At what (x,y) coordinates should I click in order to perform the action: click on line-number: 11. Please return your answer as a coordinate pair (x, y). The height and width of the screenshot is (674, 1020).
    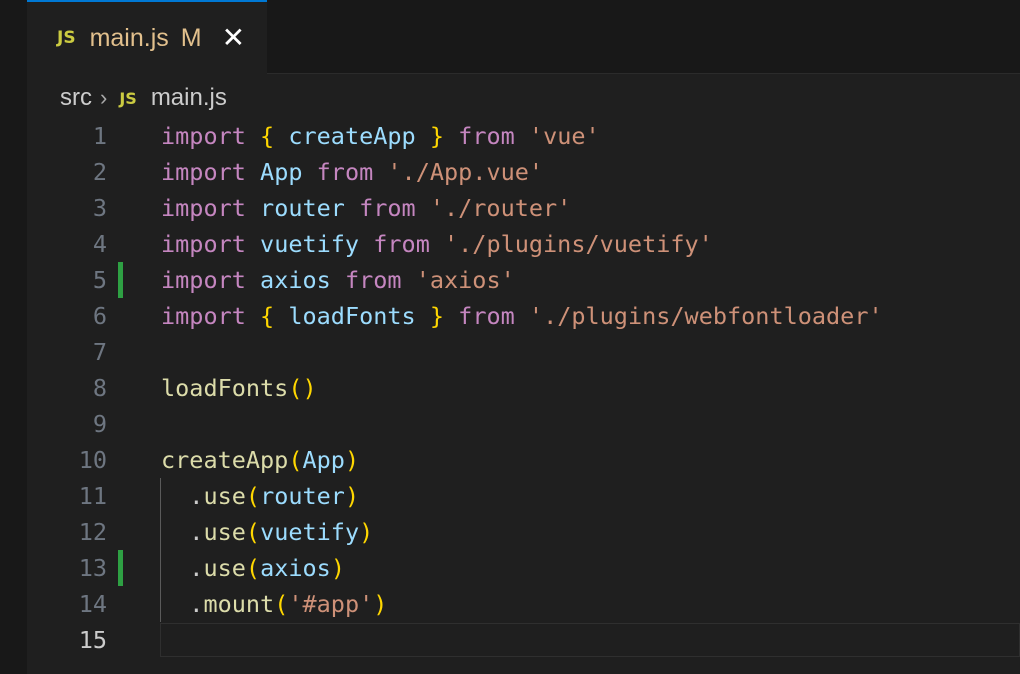
    Looking at the image, I should click on (92, 496).